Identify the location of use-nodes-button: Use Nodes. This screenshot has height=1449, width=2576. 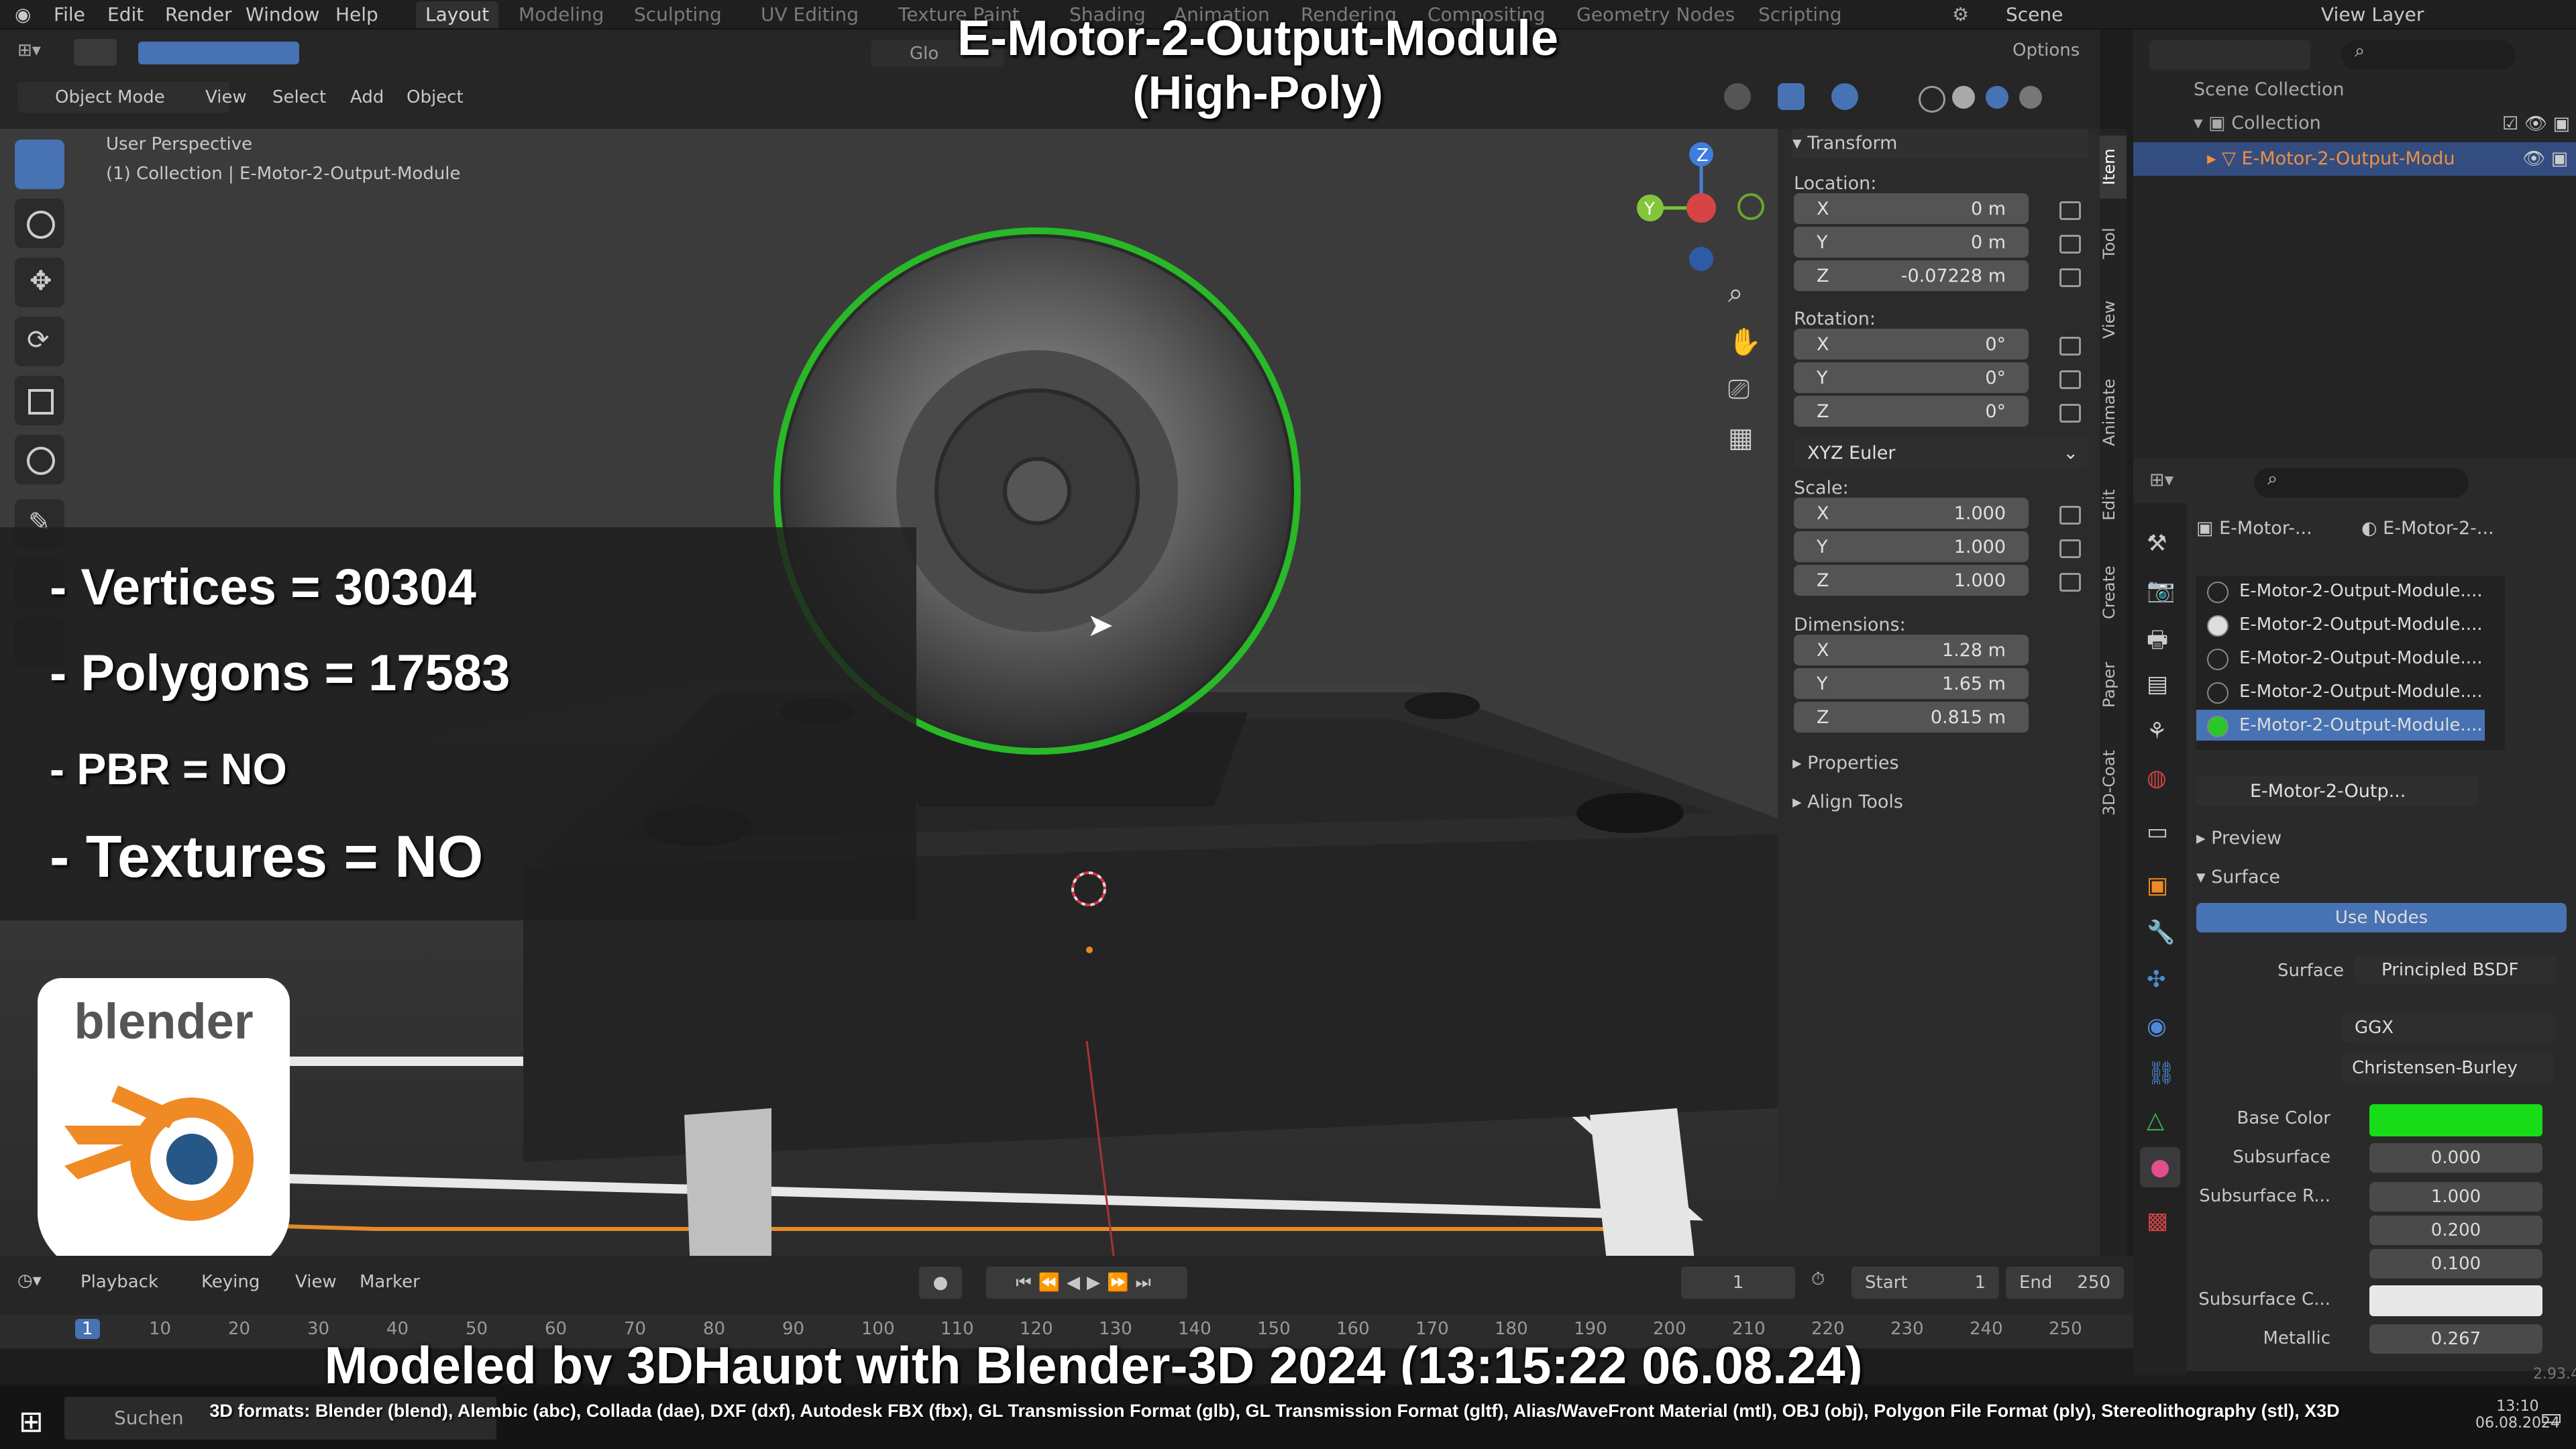
(2381, 917).